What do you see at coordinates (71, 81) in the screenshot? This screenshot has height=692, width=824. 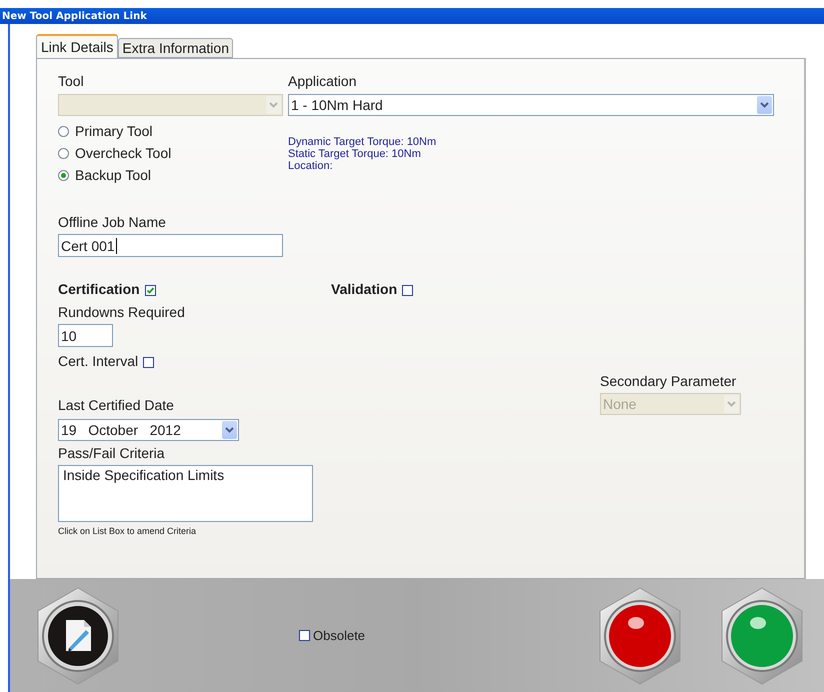 I see `field-label: Tool` at bounding box center [71, 81].